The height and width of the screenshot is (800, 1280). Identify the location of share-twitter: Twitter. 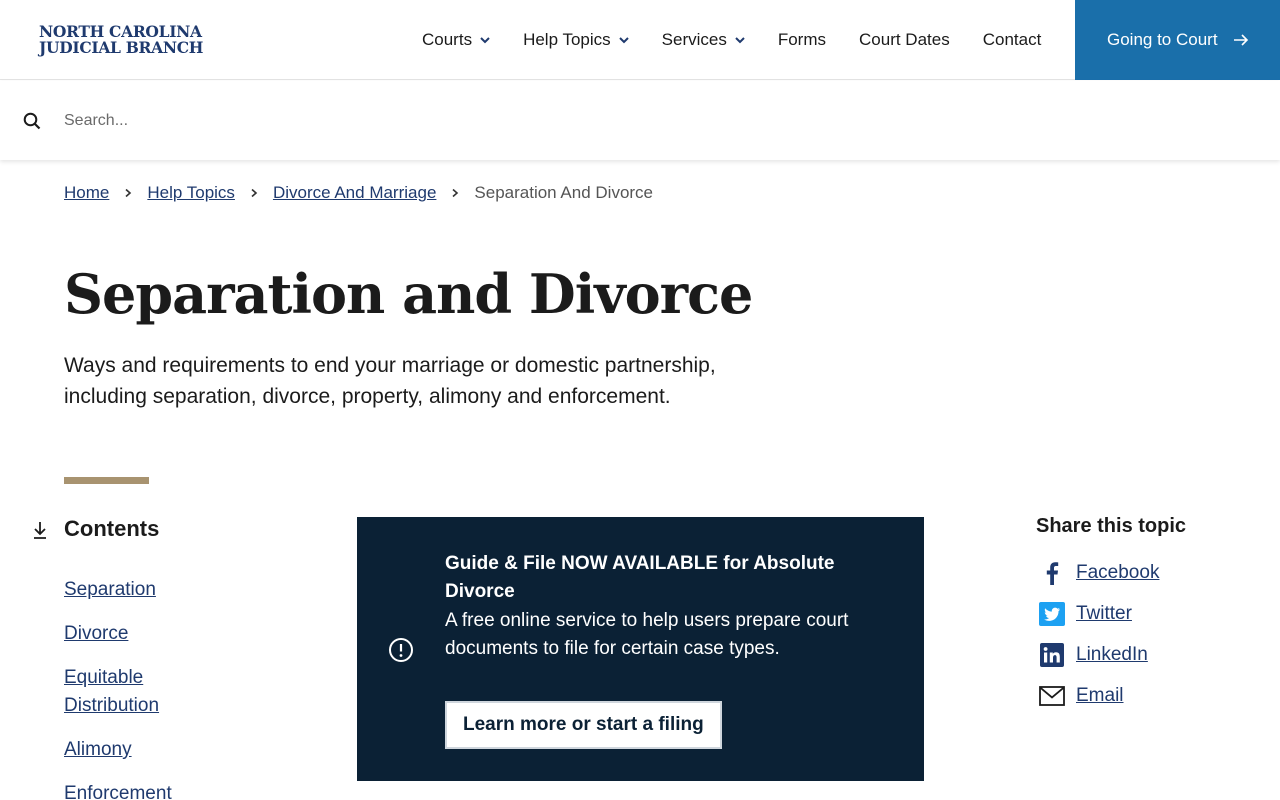
(1098, 614).